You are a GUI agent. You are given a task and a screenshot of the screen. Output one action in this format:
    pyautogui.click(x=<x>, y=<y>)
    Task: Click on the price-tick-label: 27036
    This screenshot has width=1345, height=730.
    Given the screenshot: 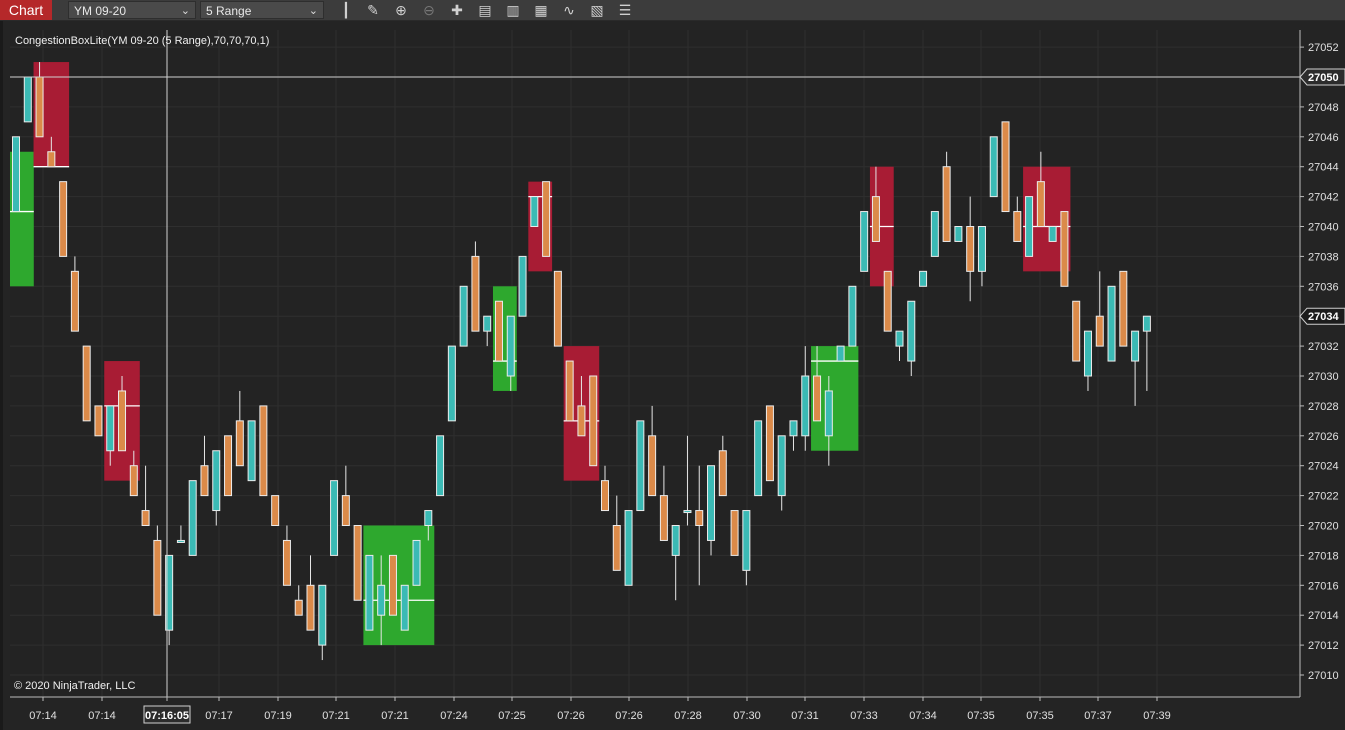 What is the action you would take?
    pyautogui.click(x=1323, y=287)
    